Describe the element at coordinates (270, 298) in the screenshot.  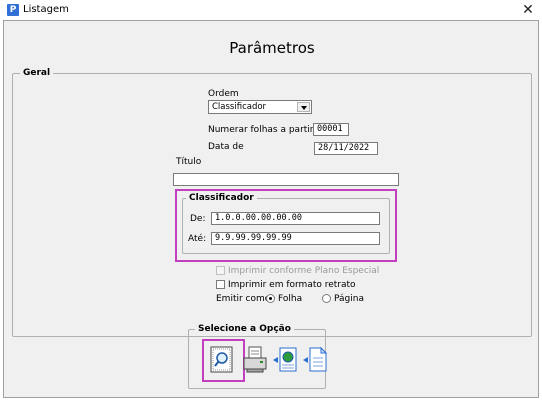
I see `folha-radio` at that location.